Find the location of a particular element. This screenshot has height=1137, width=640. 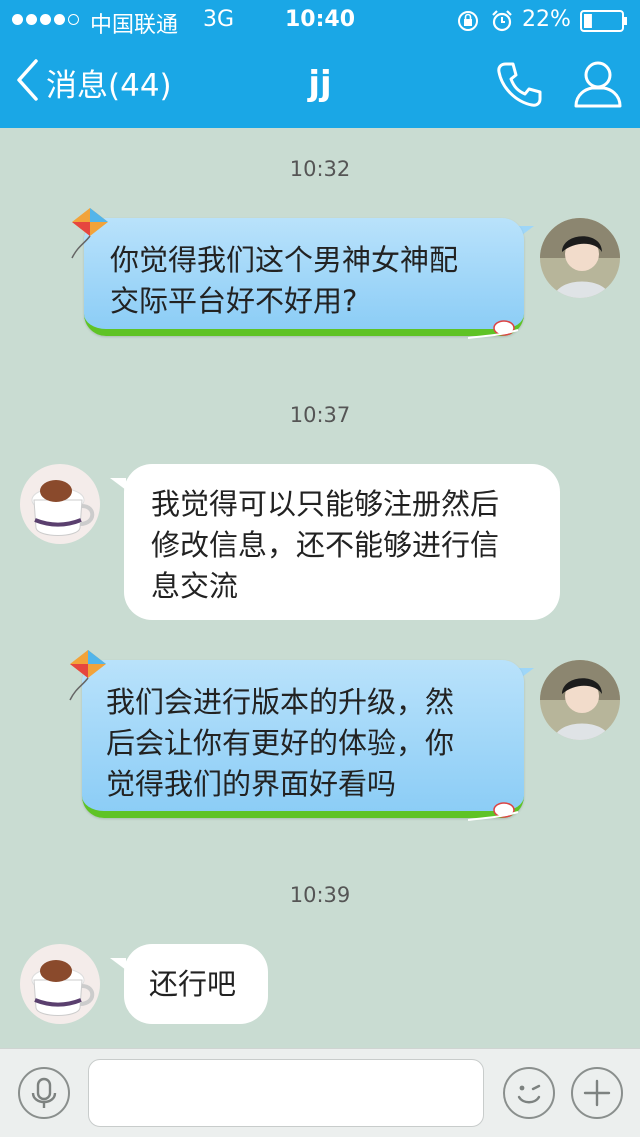

person-icon is located at coordinates (598, 87).